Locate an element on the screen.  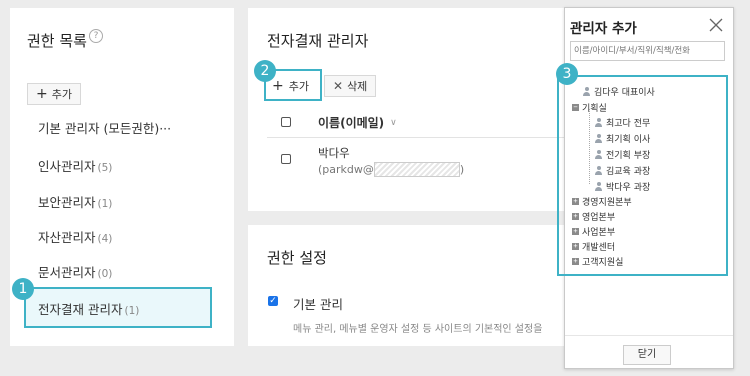
role-count: (4) is located at coordinates (105, 239).